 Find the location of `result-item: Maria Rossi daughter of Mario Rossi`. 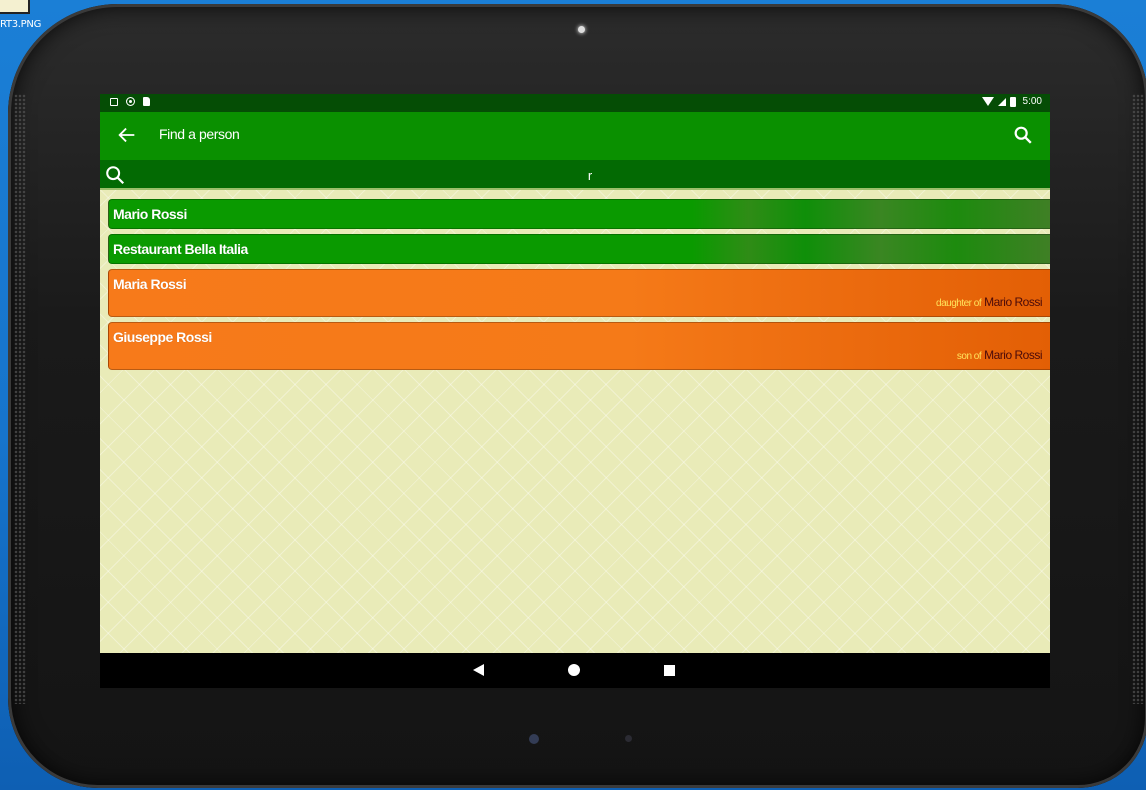

result-item: Maria Rossi daughter of Mario Rossi is located at coordinates (579, 293).